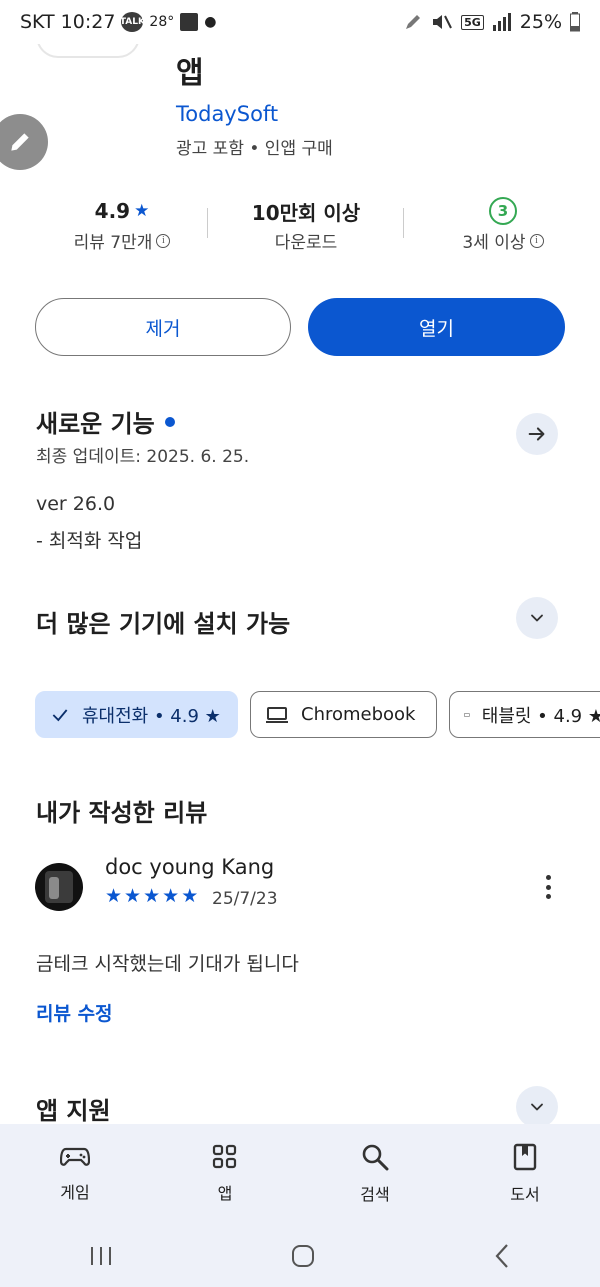  What do you see at coordinates (132, 22) in the screenshot?
I see `kakaotalk-icon: TALK` at bounding box center [132, 22].